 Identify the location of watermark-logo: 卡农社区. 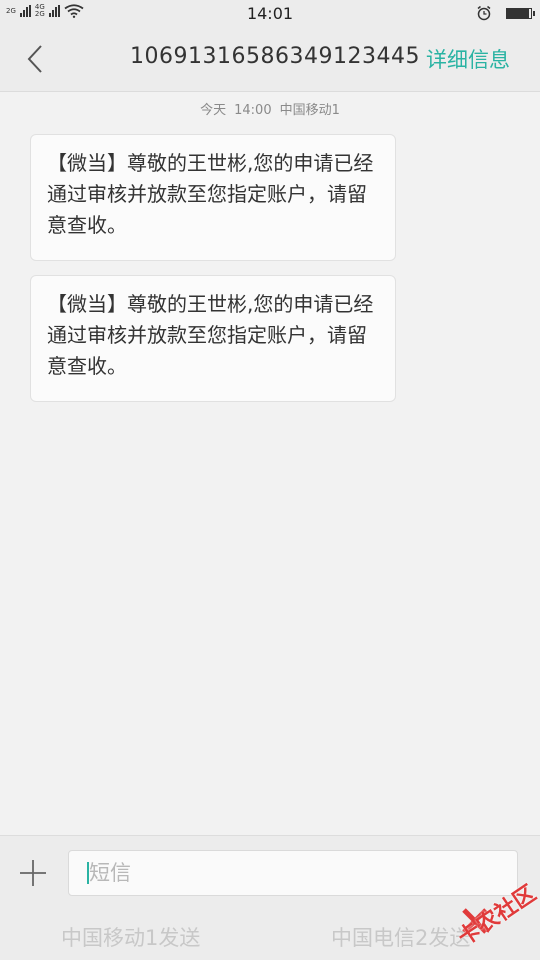
(486, 915).